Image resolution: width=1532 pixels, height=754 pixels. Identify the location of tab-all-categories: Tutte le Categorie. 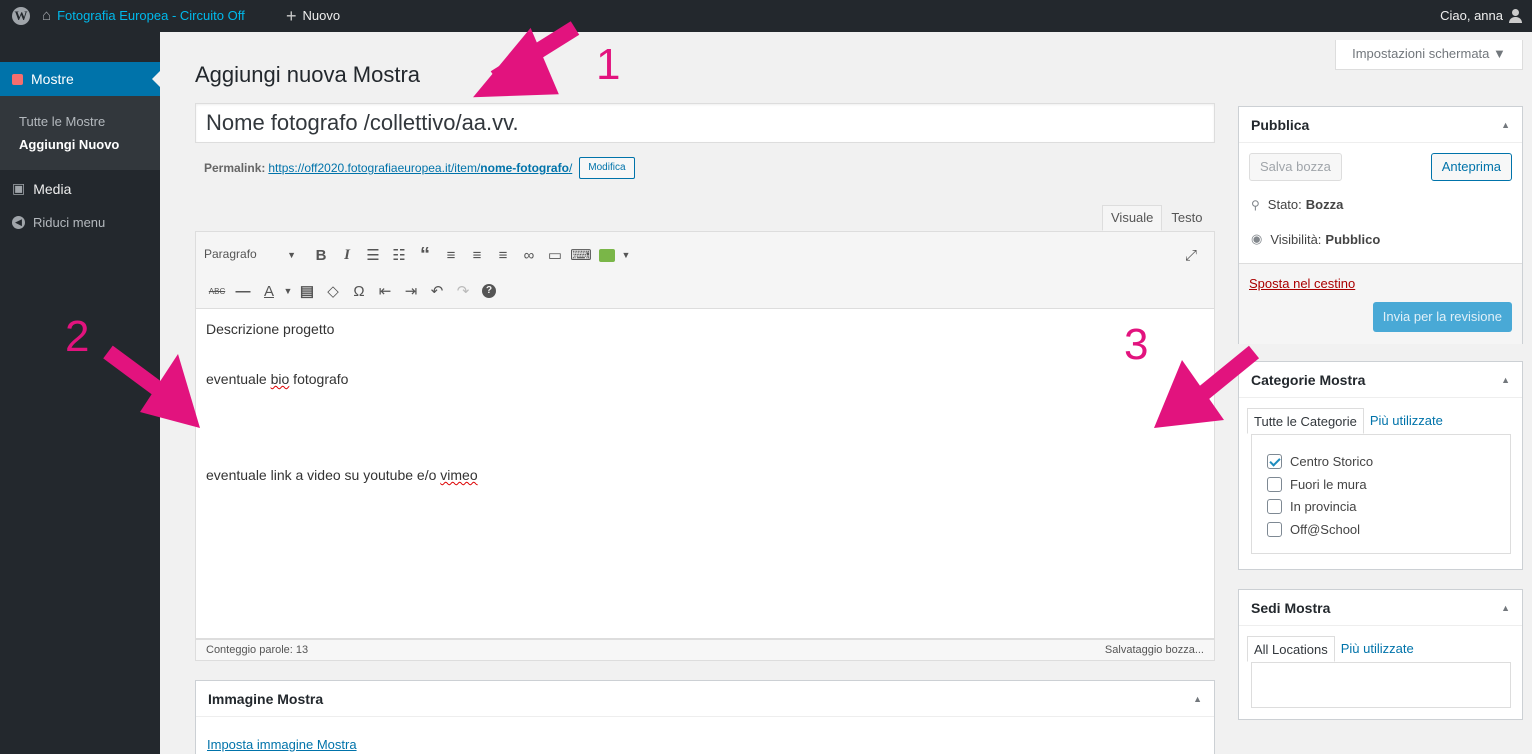
(1305, 421).